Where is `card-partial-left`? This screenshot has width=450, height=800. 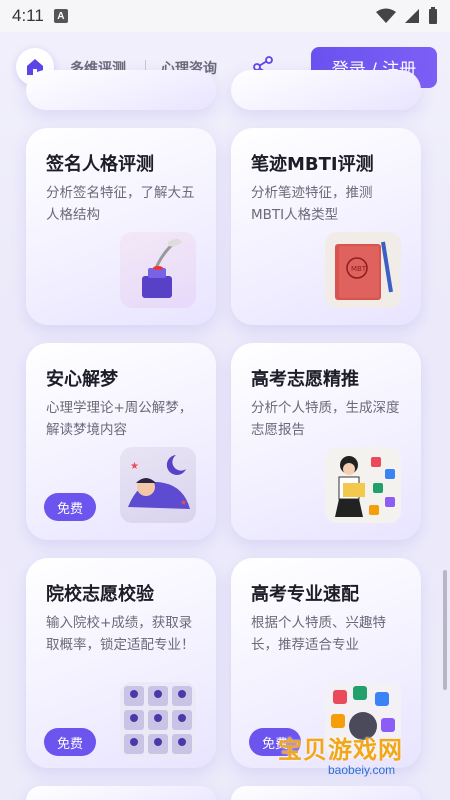
card-partial-left is located at coordinates (121, 90).